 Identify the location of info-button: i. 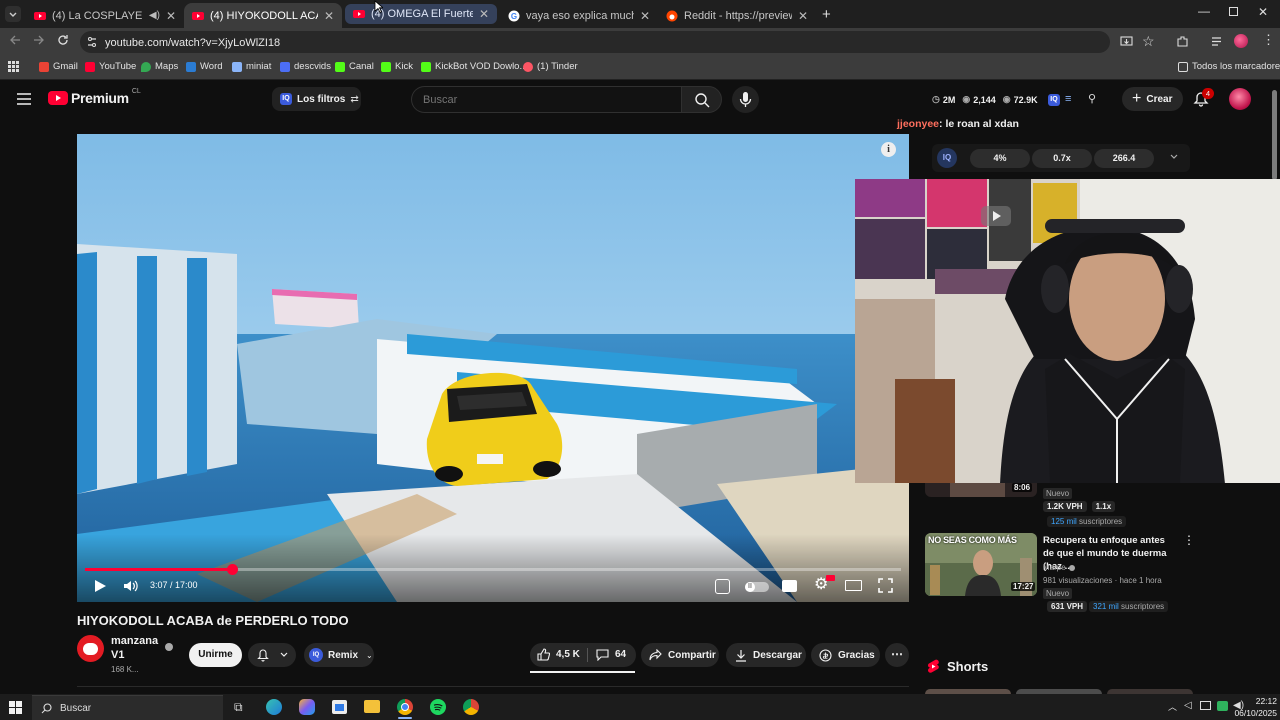
(888, 149).